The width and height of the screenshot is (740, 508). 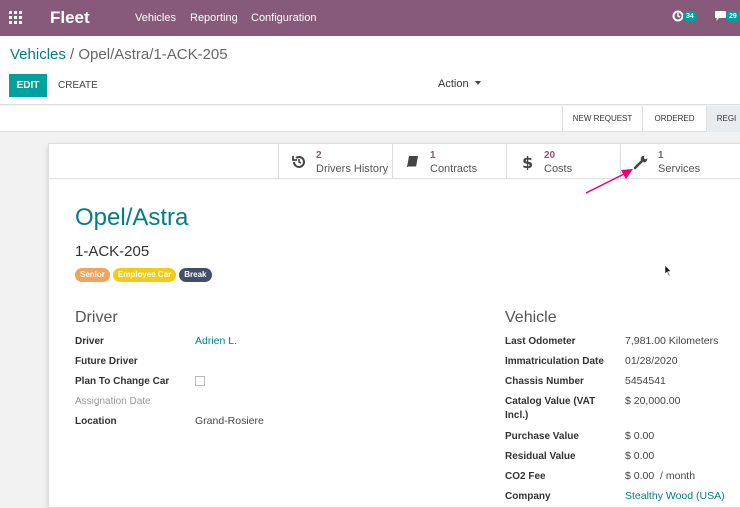 I want to click on stage-new-request: NEW REQUEST, so click(x=602, y=119).